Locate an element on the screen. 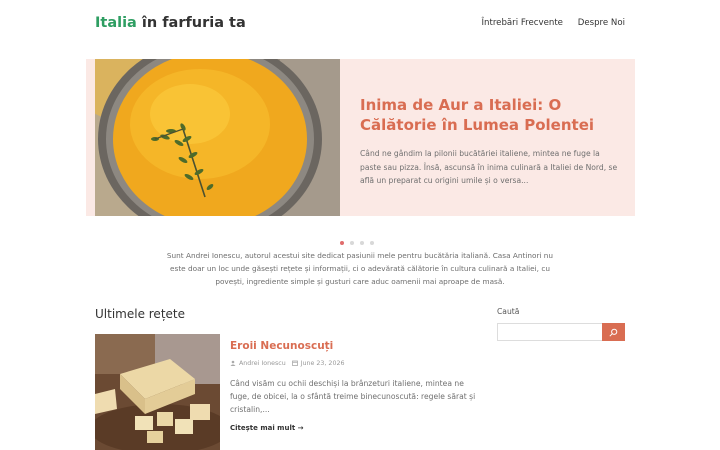 The height and width of the screenshot is (450, 720). cheese-image is located at coordinates (157, 392).